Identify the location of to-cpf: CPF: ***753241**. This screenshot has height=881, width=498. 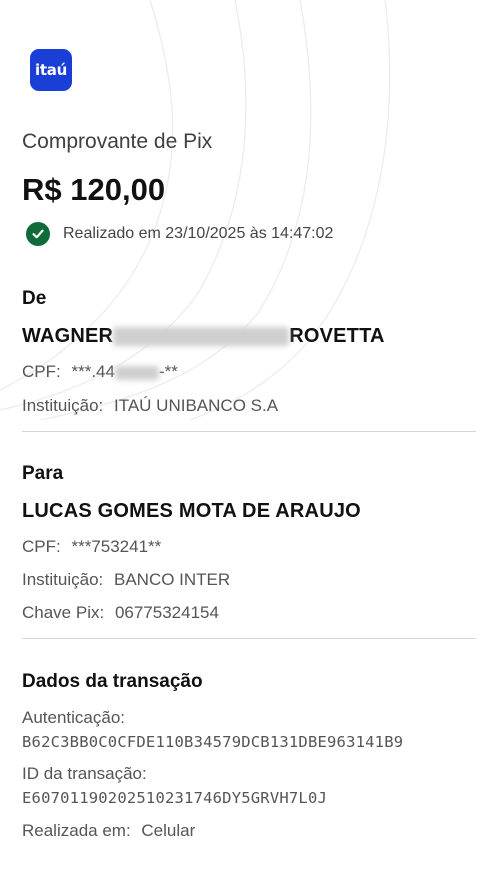
(91, 547).